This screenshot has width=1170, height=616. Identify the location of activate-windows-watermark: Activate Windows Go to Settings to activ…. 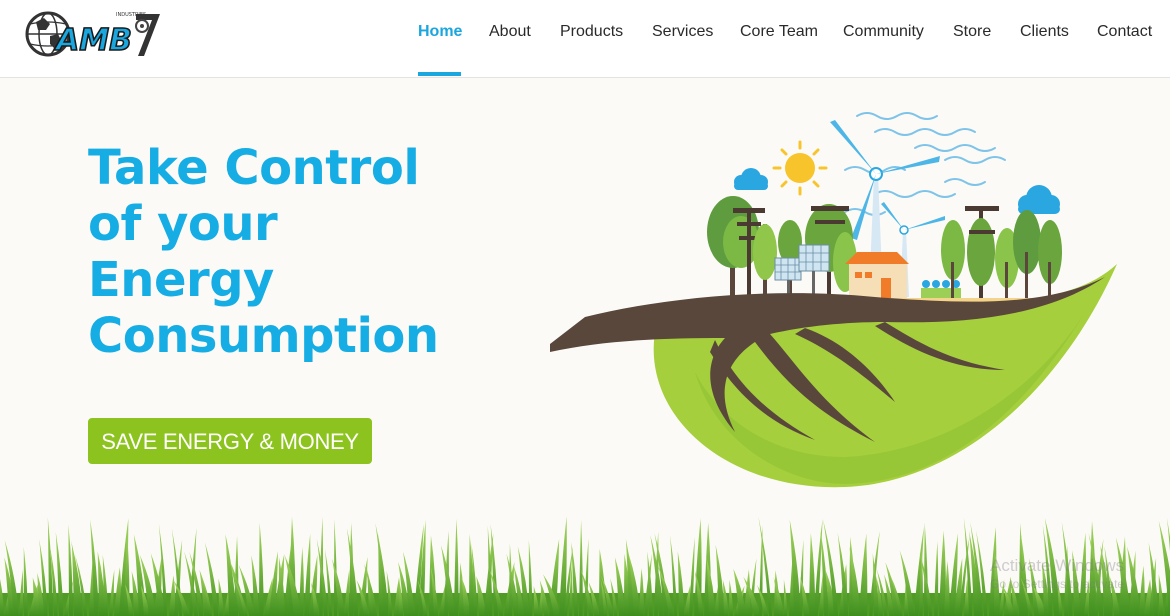
(1080, 574).